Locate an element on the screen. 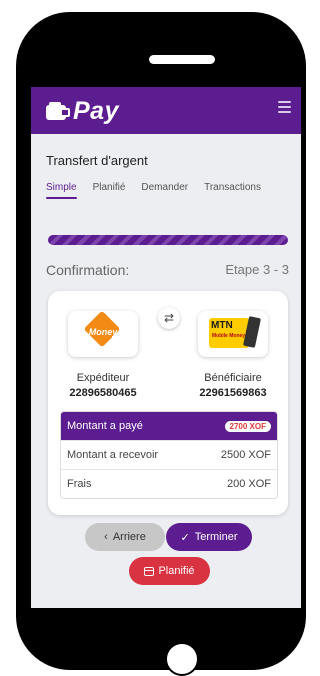 This screenshot has width=320, height=676. amount-row-paid: Montant a payé 2700 XOF is located at coordinates (169, 426).